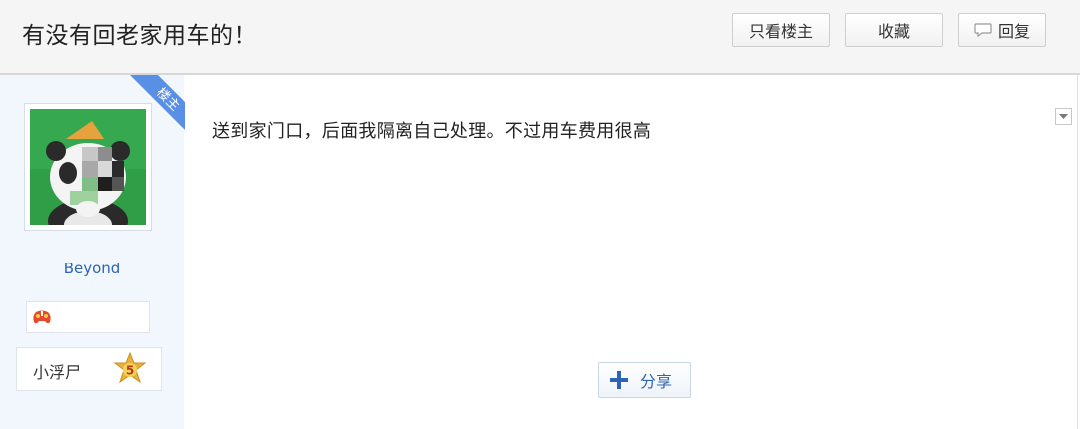  I want to click on share-label: 分享, so click(656, 381).